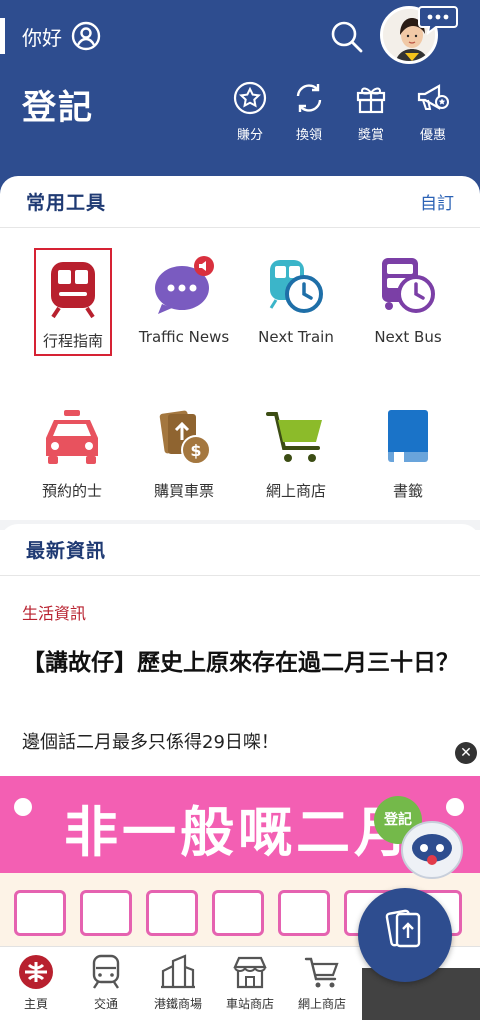 The height and width of the screenshot is (1020, 480). What do you see at coordinates (408, 337) in the screenshot?
I see `tool-label: Next Bus` at bounding box center [408, 337].